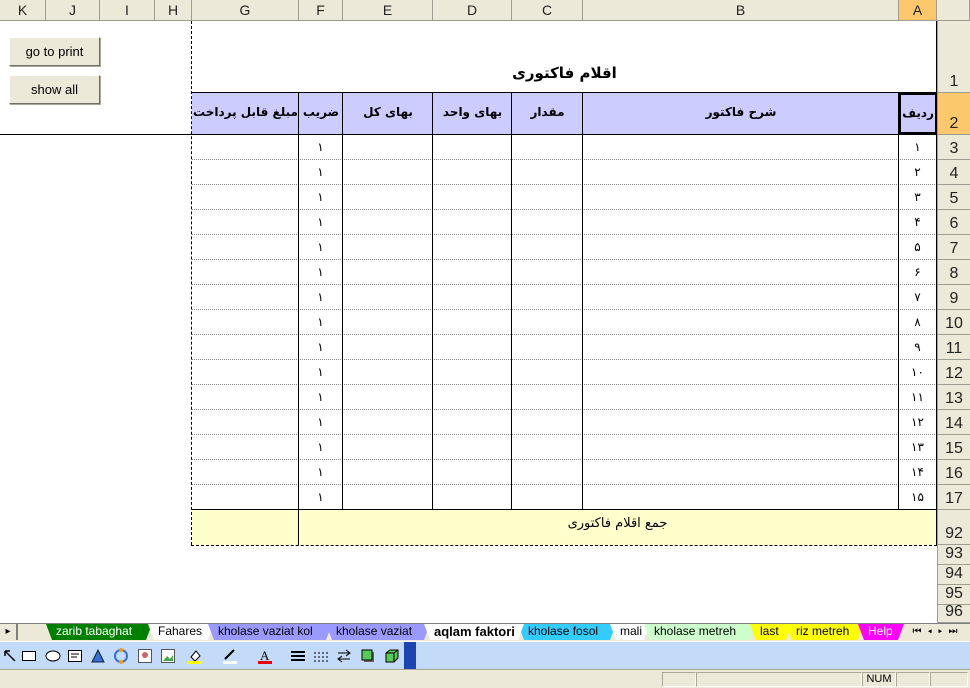  I want to click on select-all-corner, so click(953, 10).